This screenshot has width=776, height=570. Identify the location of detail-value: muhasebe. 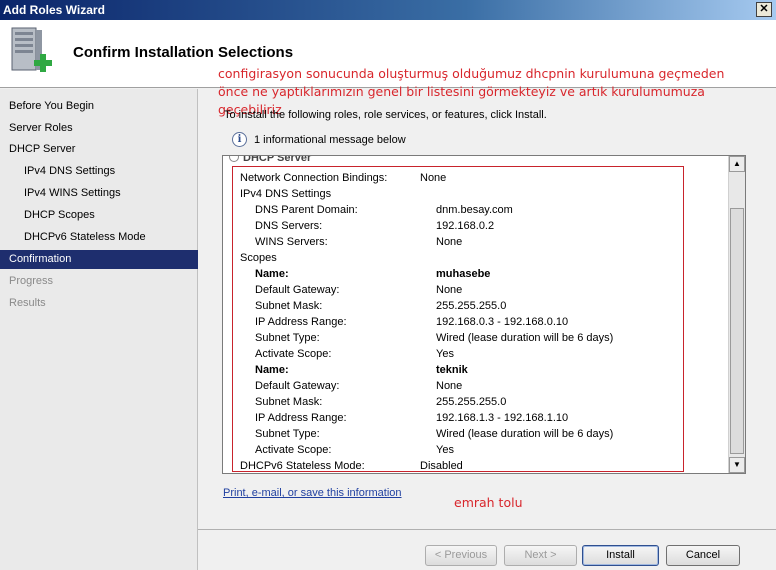
(463, 274).